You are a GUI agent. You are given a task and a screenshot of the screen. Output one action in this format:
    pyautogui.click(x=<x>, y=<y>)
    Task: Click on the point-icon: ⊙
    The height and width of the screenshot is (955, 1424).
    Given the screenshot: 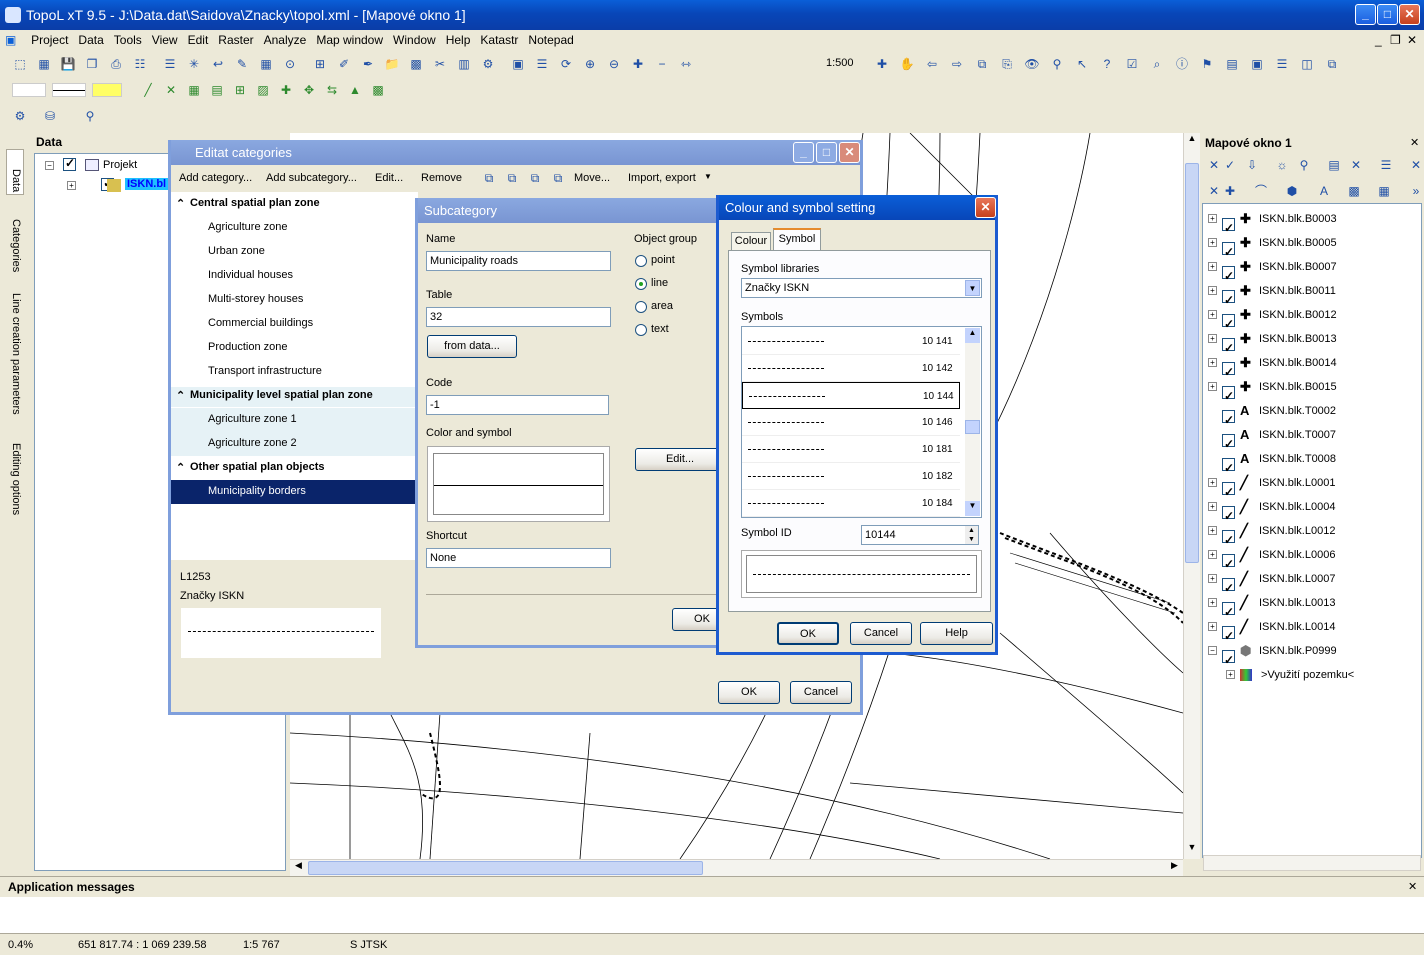 What is the action you would take?
    pyautogui.click(x=290, y=64)
    